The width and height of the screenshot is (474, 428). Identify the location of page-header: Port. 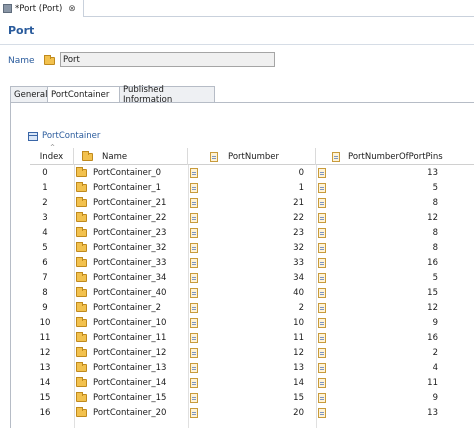
(237, 30).